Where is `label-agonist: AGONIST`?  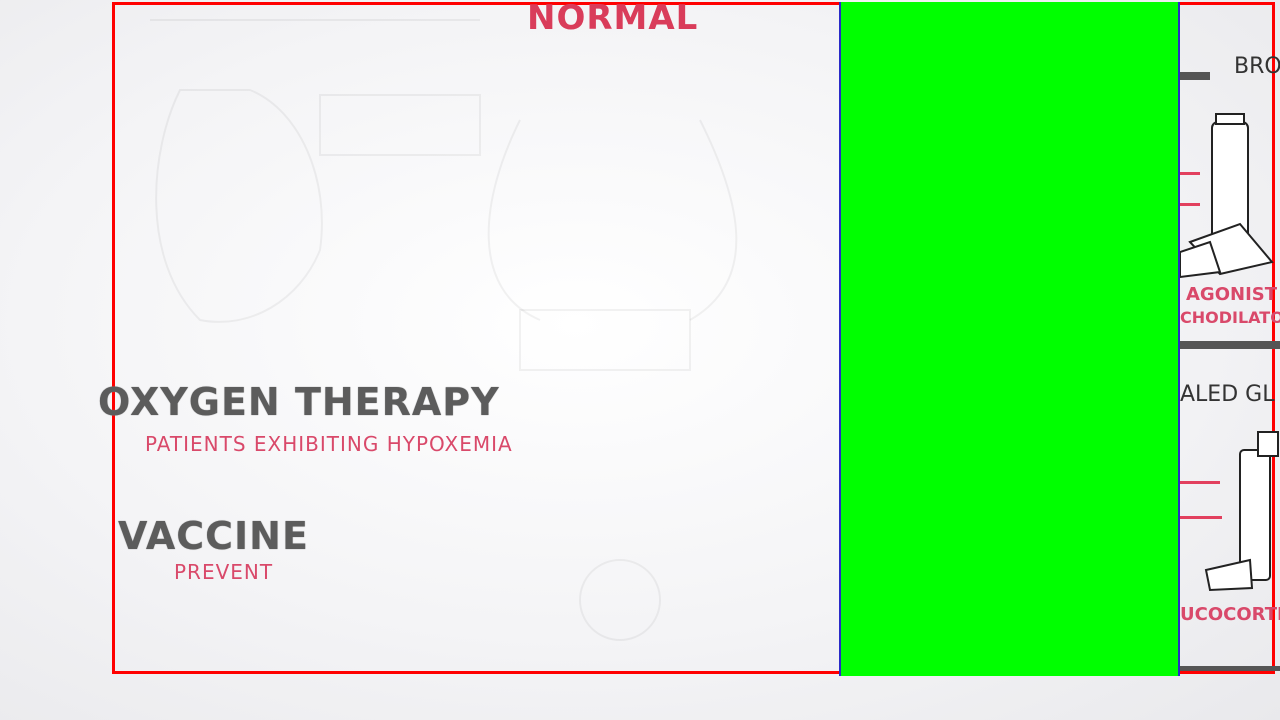 label-agonist: AGONIST is located at coordinates (1232, 294).